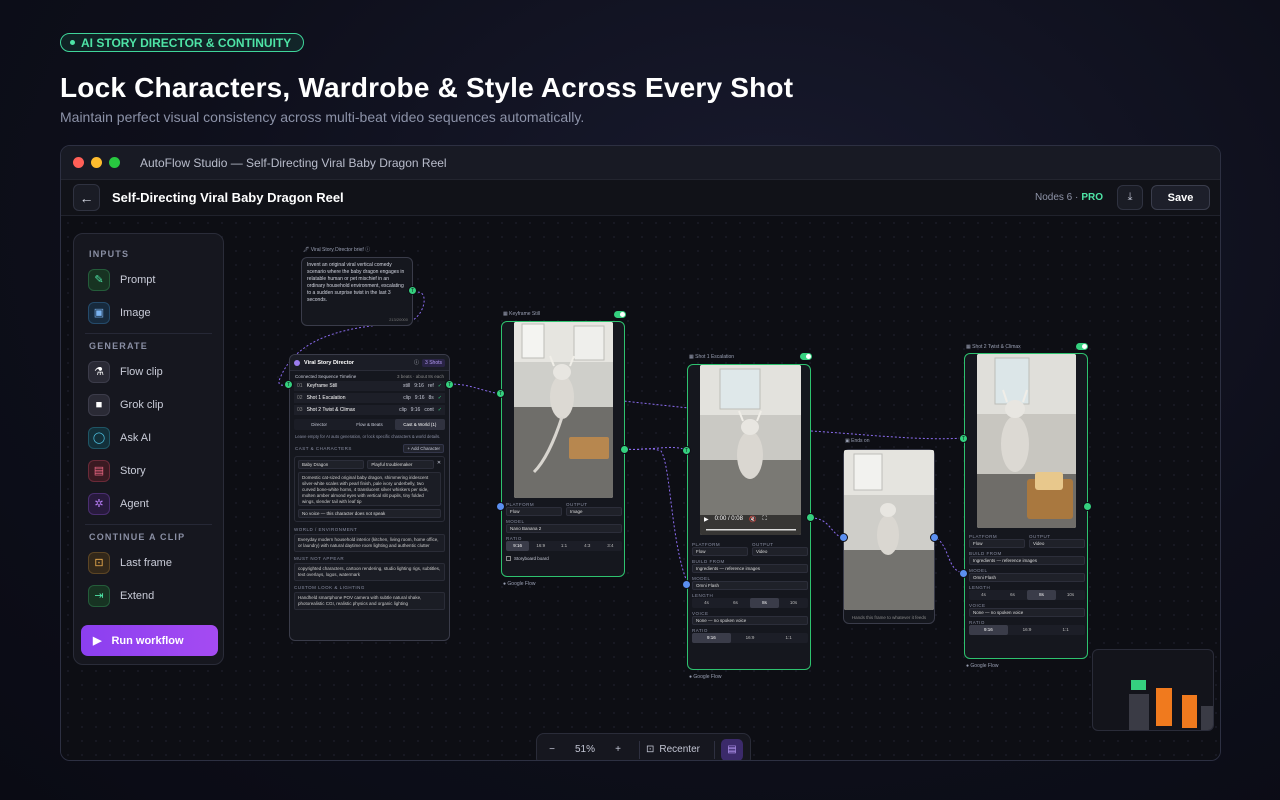 The image size is (1280, 800). What do you see at coordinates (148, 562) in the screenshot?
I see `palette-item-last-frame: ⊡ Last frame` at bounding box center [148, 562].